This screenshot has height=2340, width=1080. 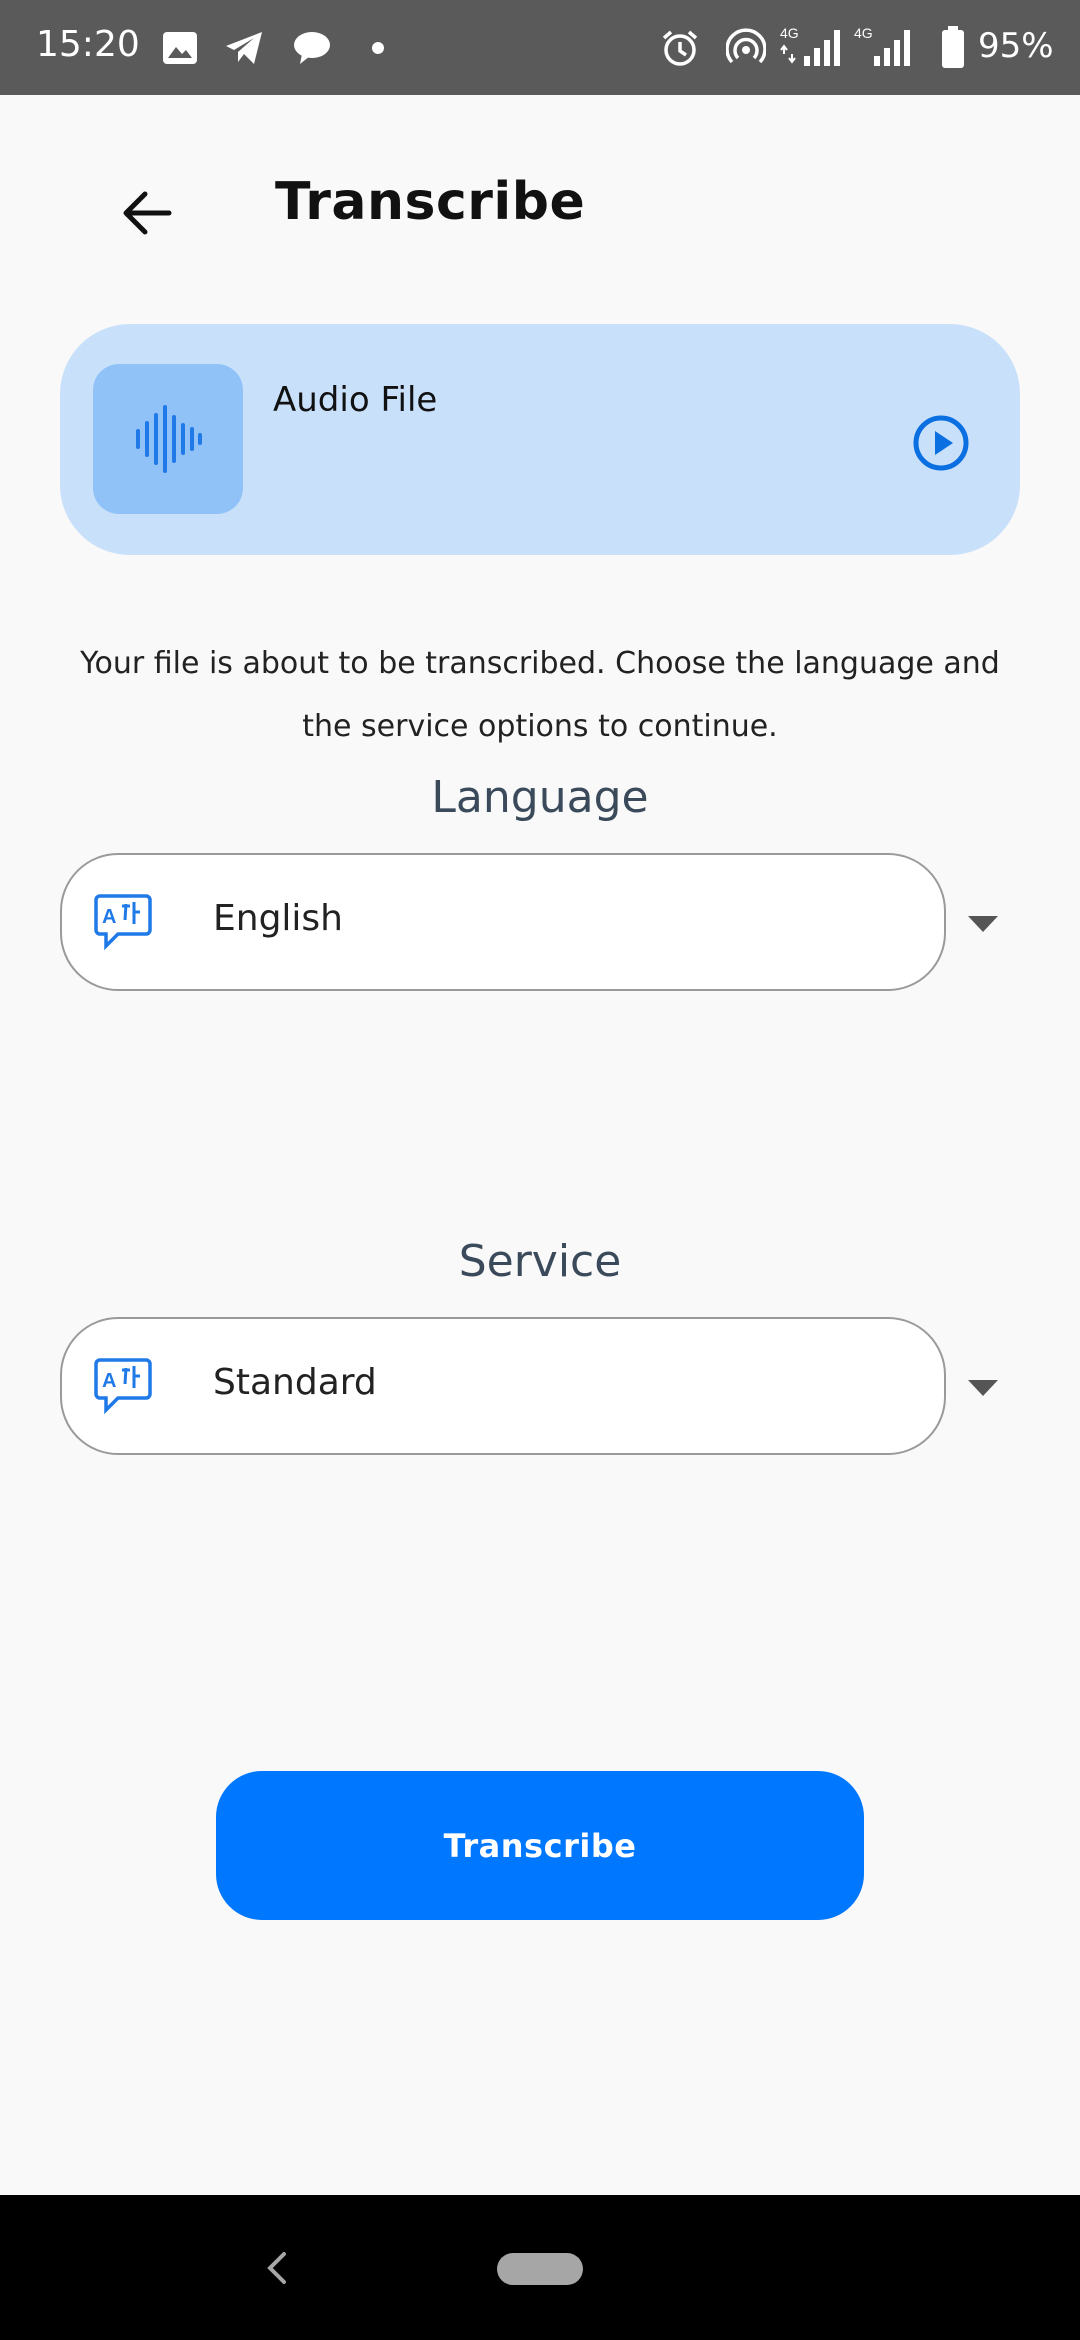 What do you see at coordinates (540, 47) in the screenshot?
I see `status-bar: 15:20 4G 4G 95%` at bounding box center [540, 47].